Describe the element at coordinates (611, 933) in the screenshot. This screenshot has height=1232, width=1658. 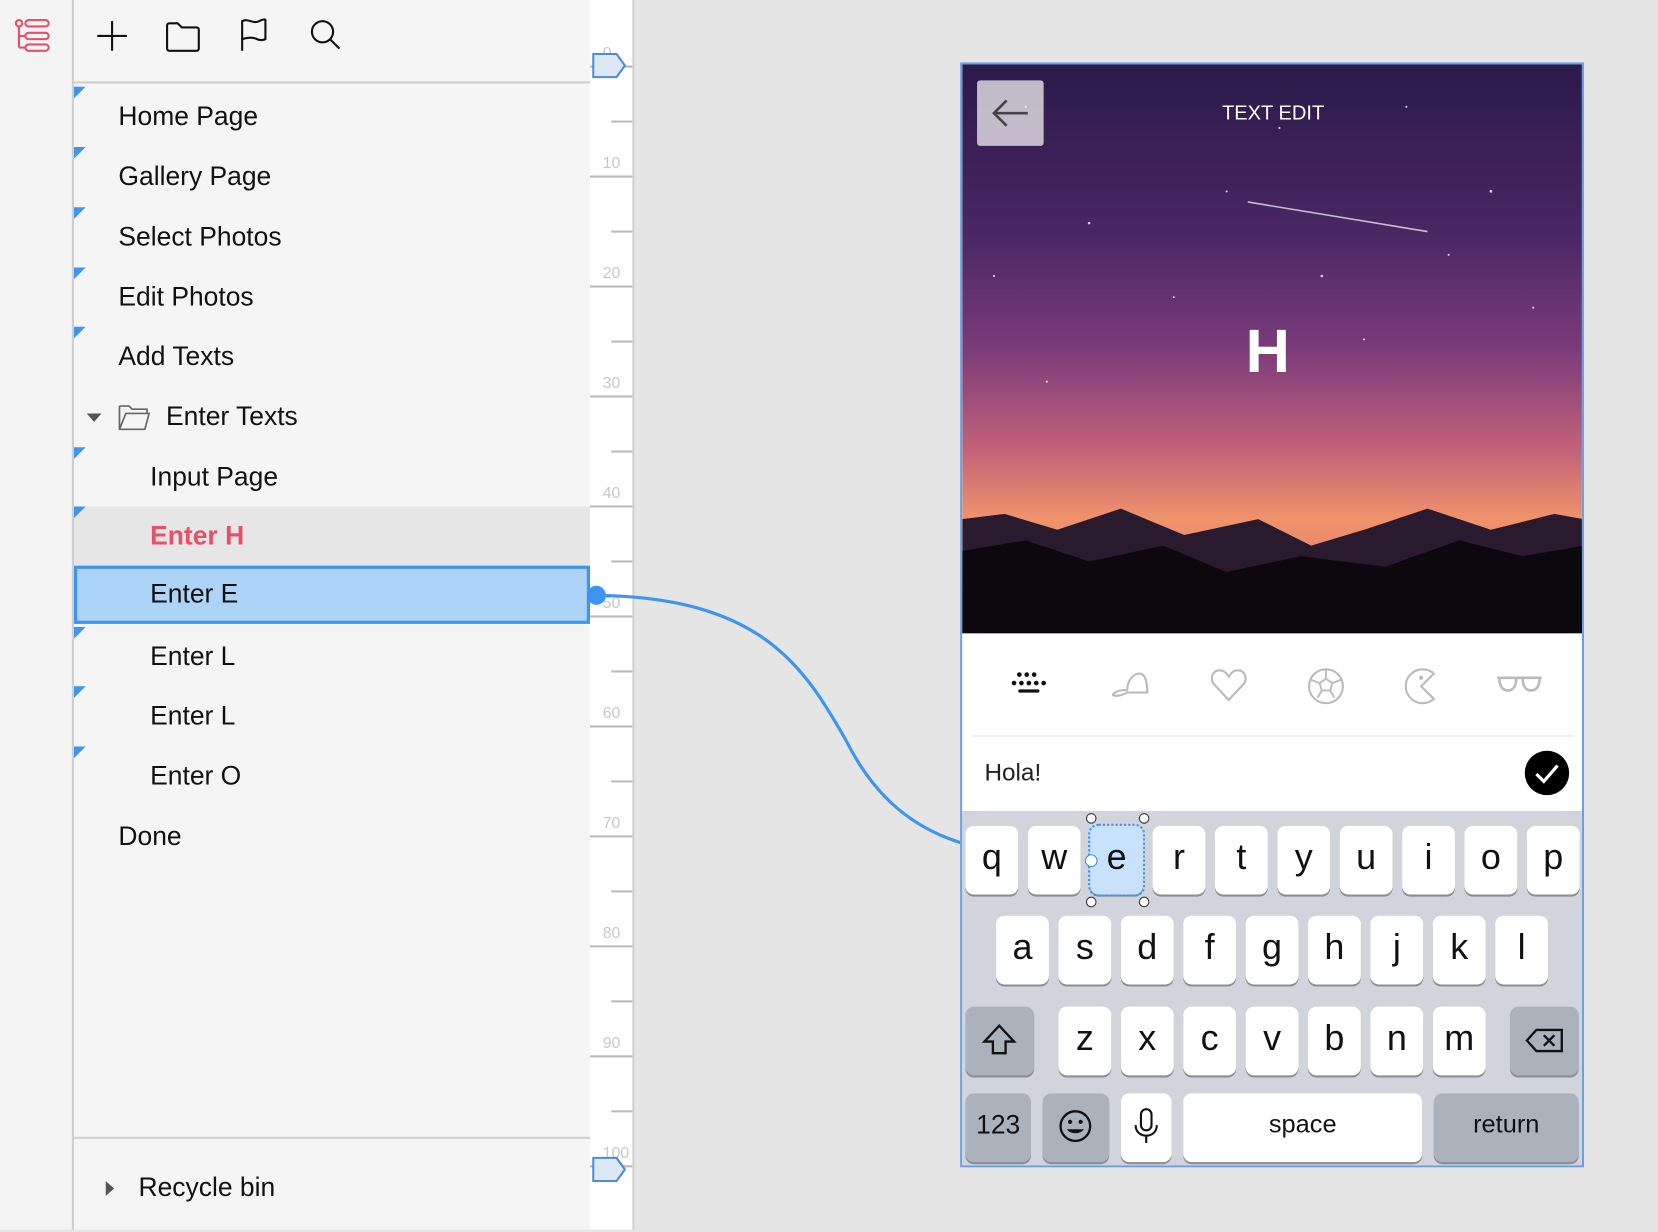
I see `ruler-label: 80` at that location.